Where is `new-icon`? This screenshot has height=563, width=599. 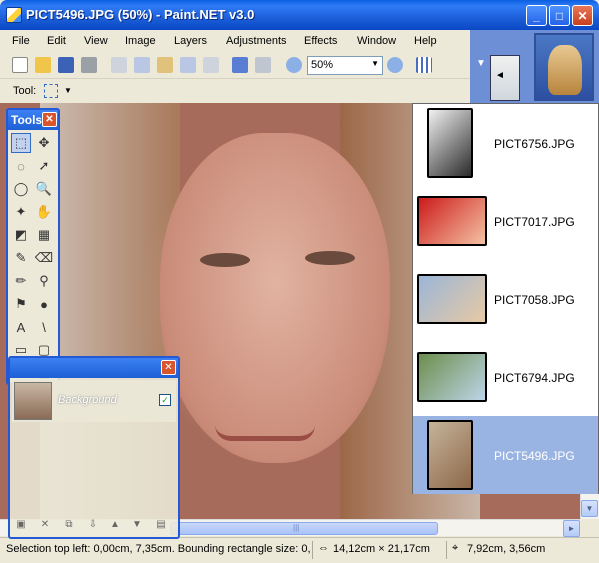
new-icon is located at coordinates (20, 65).